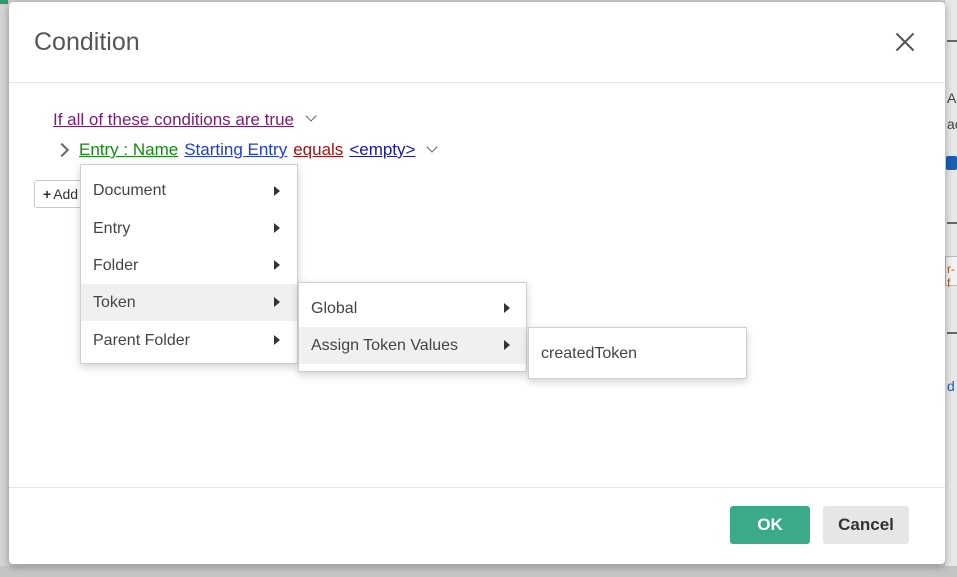 The width and height of the screenshot is (957, 577). Describe the element at coordinates (47, 194) in the screenshot. I see `plus-icon: +` at that location.